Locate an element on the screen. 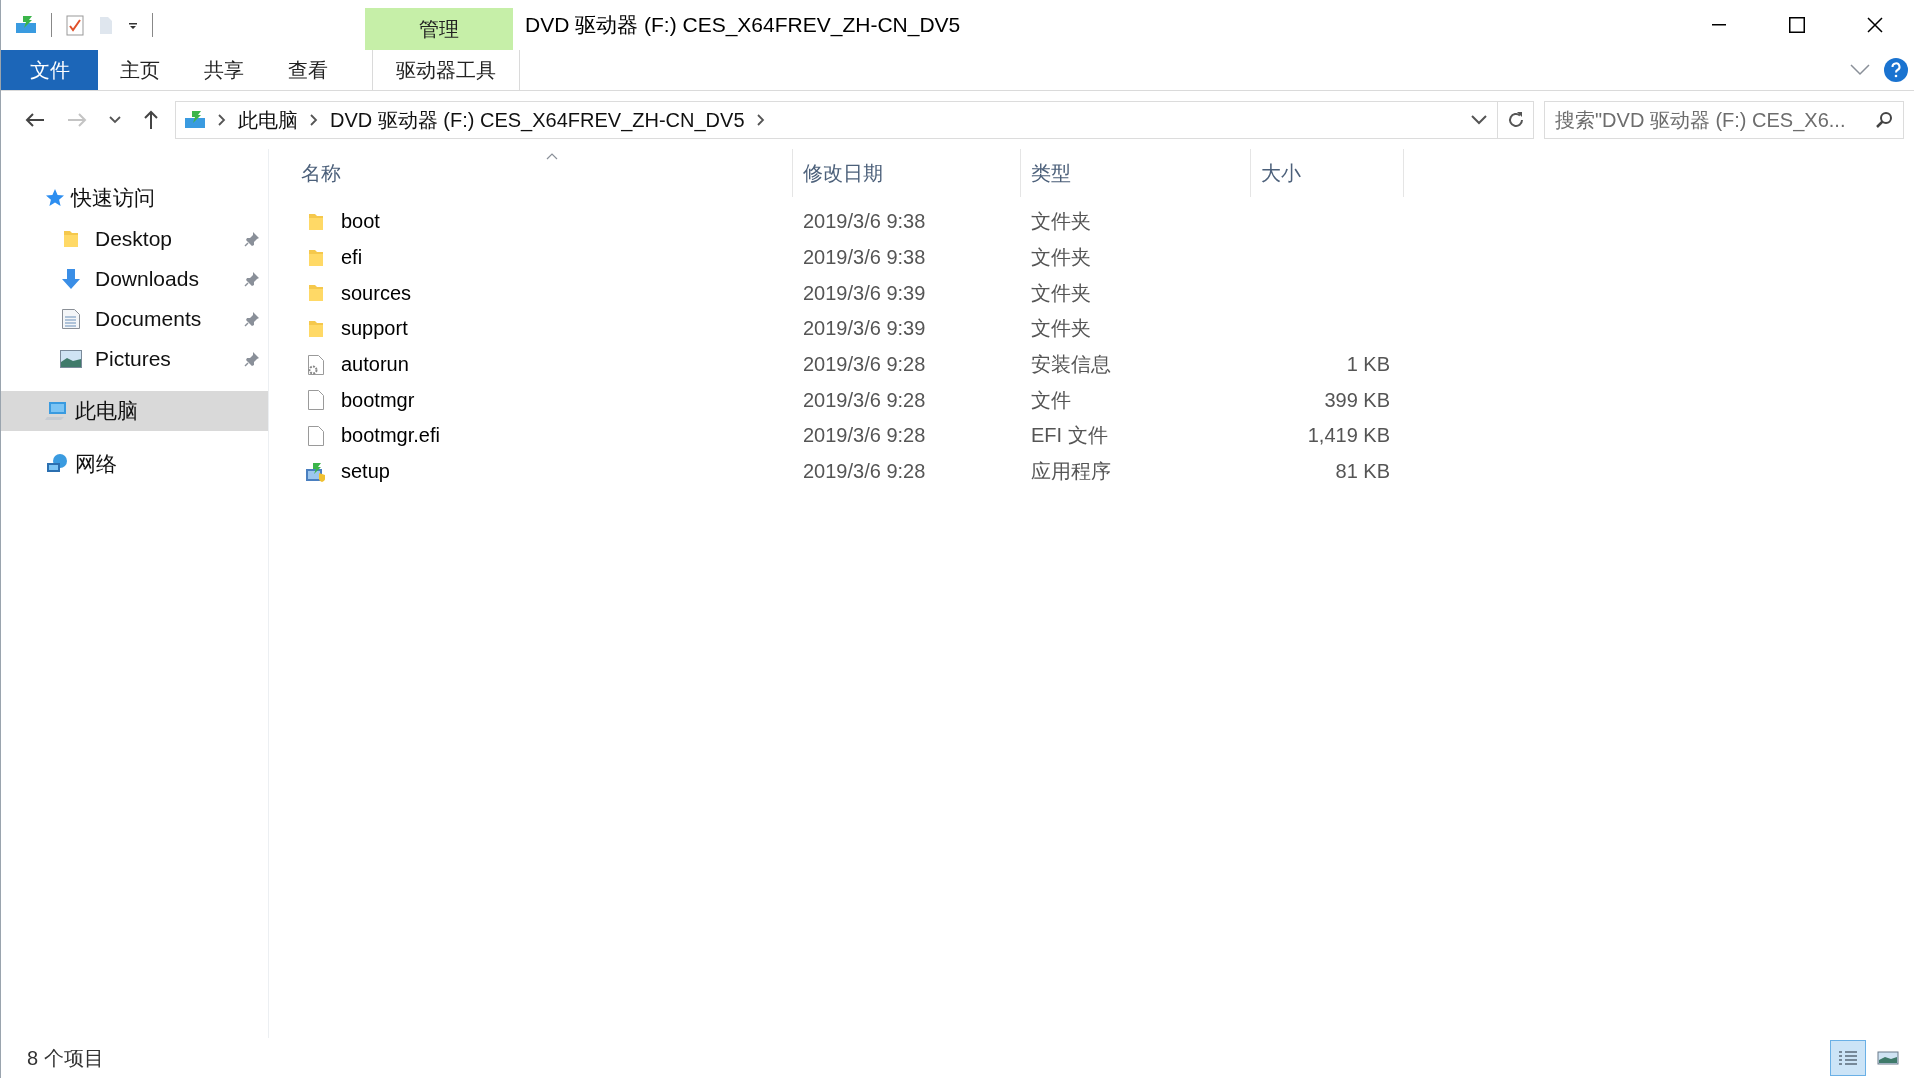 The height and width of the screenshot is (1078, 1914). size-cell: 81 KB is located at coordinates (1362, 472).